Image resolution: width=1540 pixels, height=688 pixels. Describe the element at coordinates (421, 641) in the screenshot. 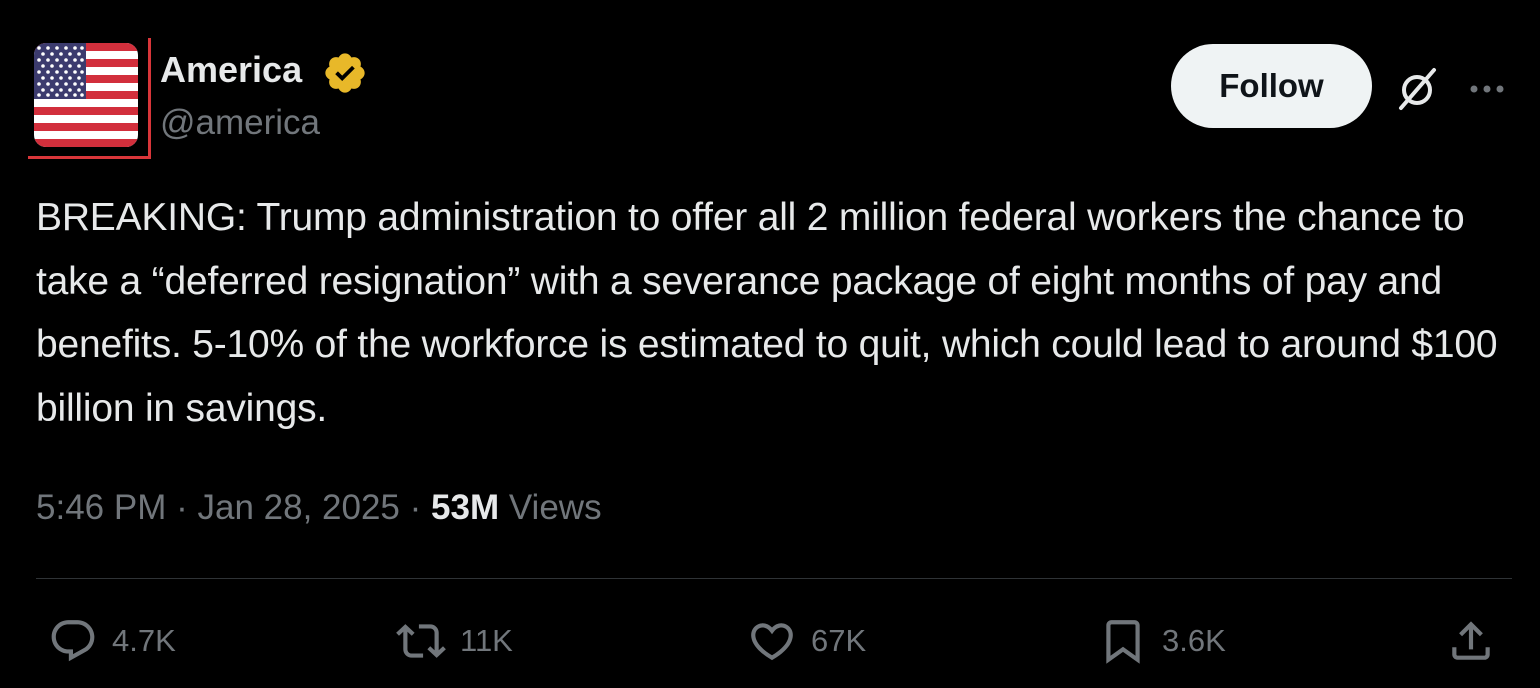

I see `retweet-icon` at that location.